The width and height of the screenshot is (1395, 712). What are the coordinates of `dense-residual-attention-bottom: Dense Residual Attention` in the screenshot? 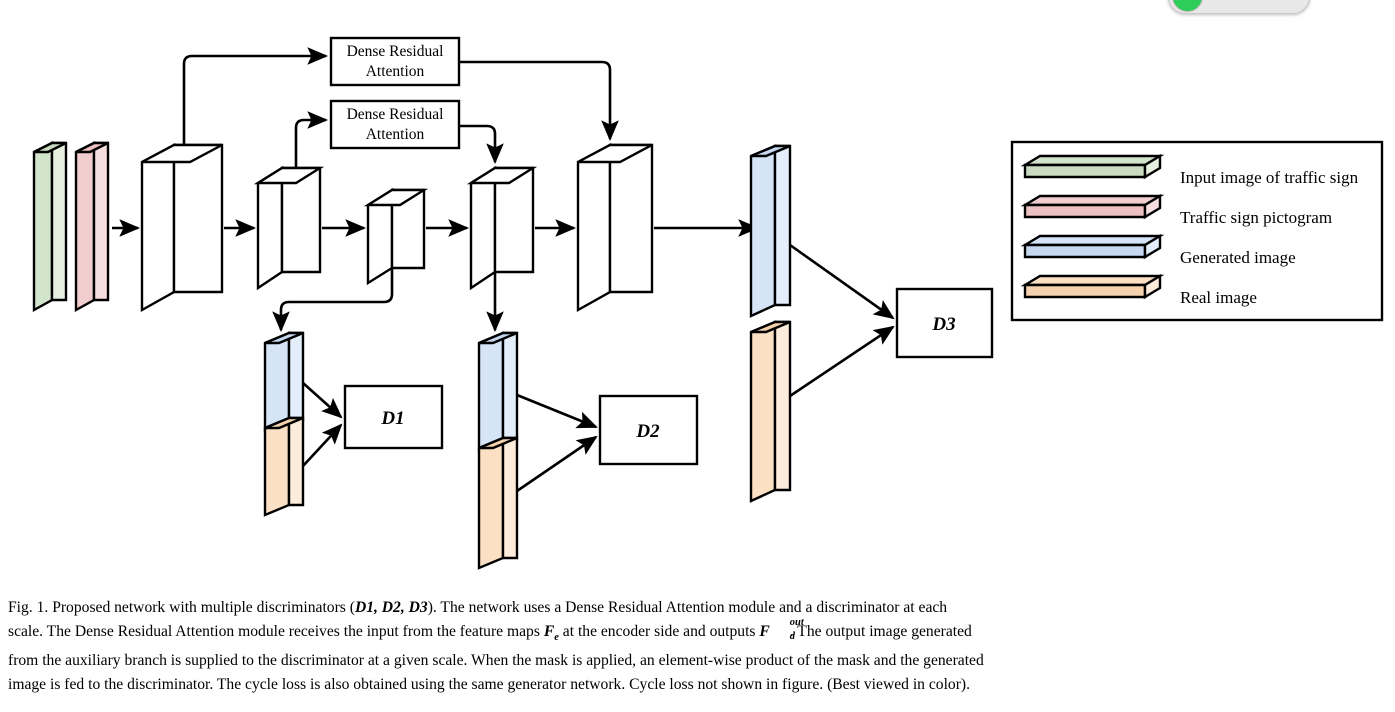 It's located at (395, 124).